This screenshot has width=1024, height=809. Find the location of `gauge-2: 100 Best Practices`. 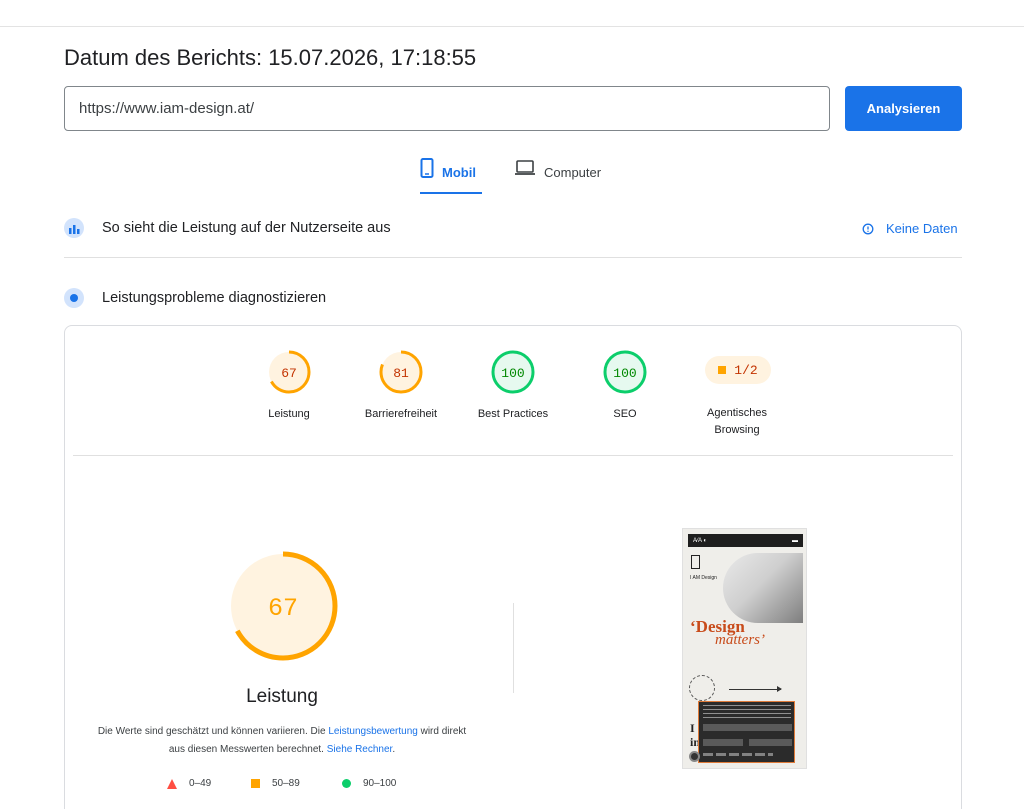

gauge-2: 100 Best Practices is located at coordinates (513, 386).